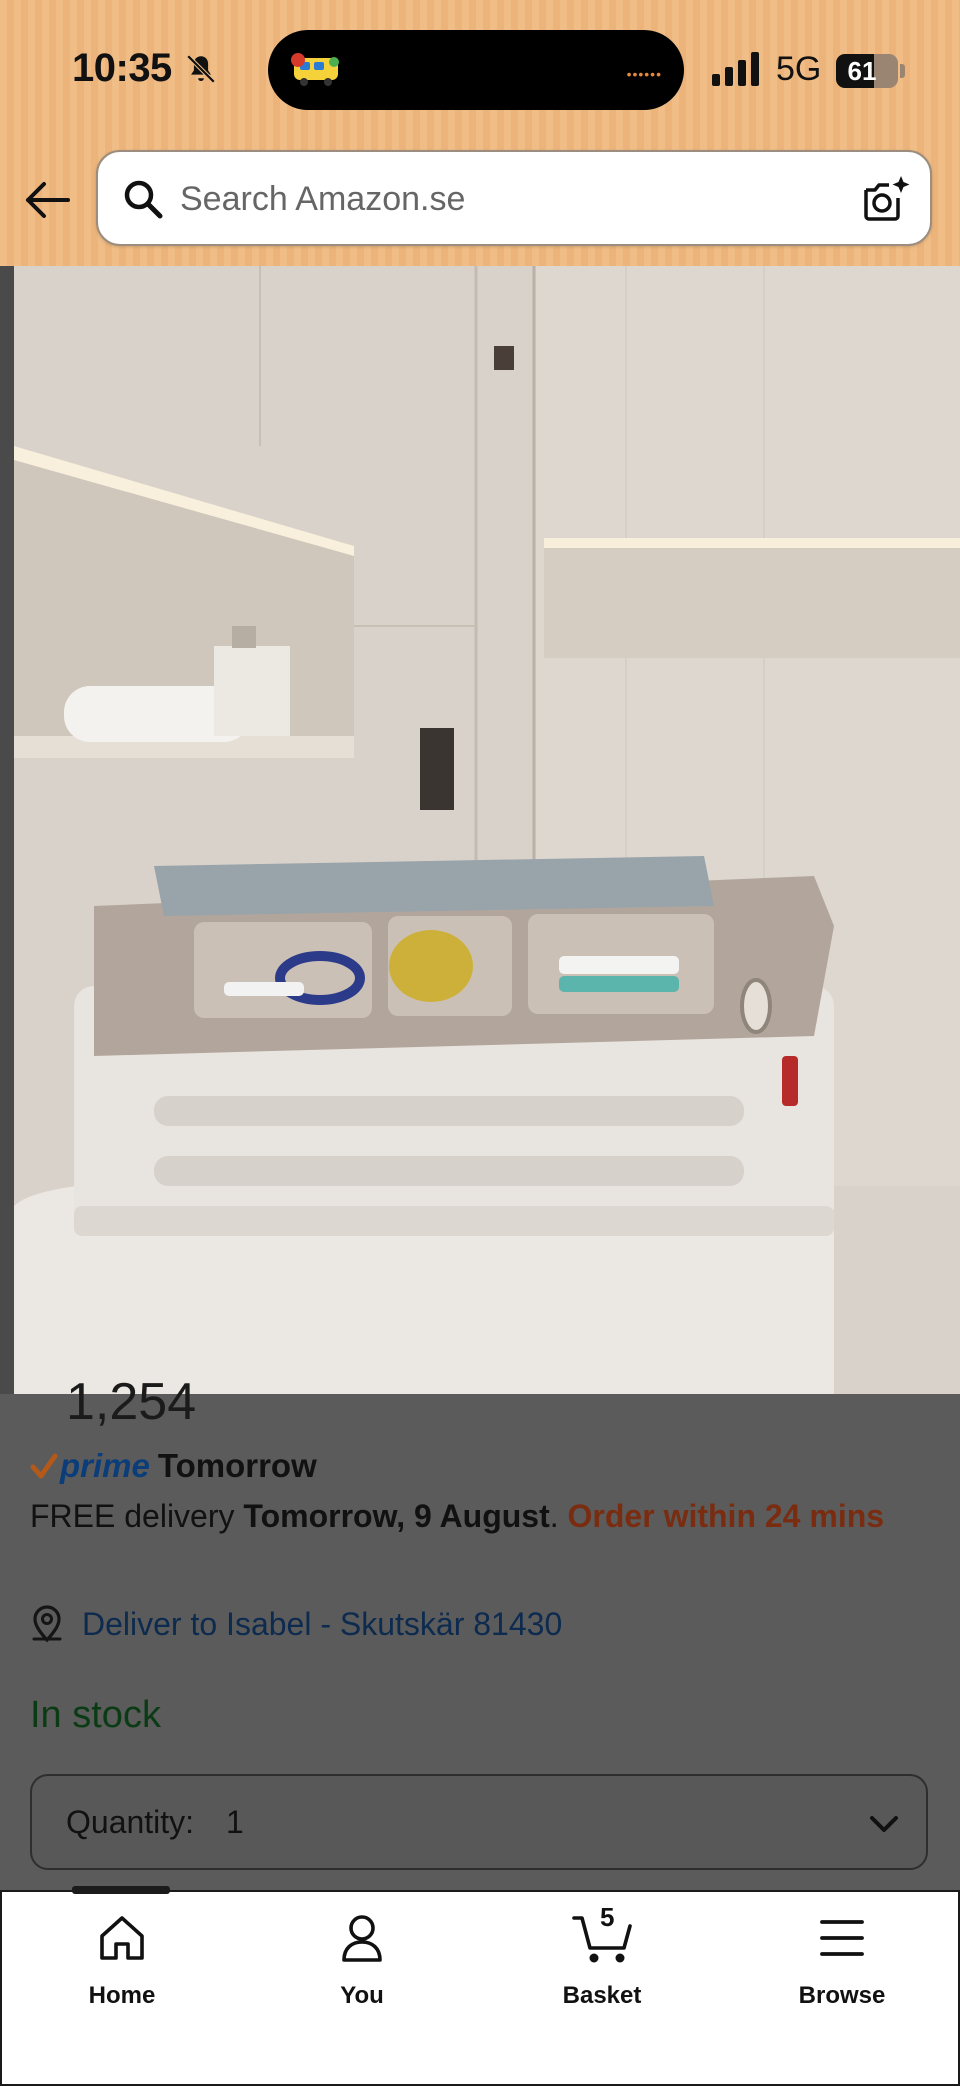 This screenshot has width=960, height=2086. Describe the element at coordinates (396, 1516) in the screenshot. I see `delivery-date: Tomorrow, 9 August` at that location.